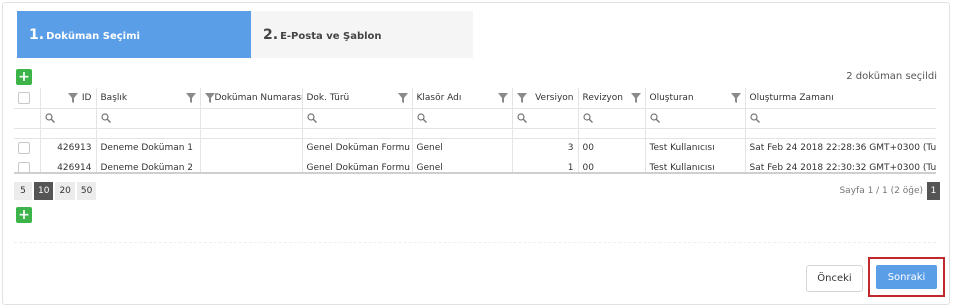 The width and height of the screenshot is (953, 308). What do you see at coordinates (68, 148) in the screenshot?
I see `cell-id: 426913` at bounding box center [68, 148].